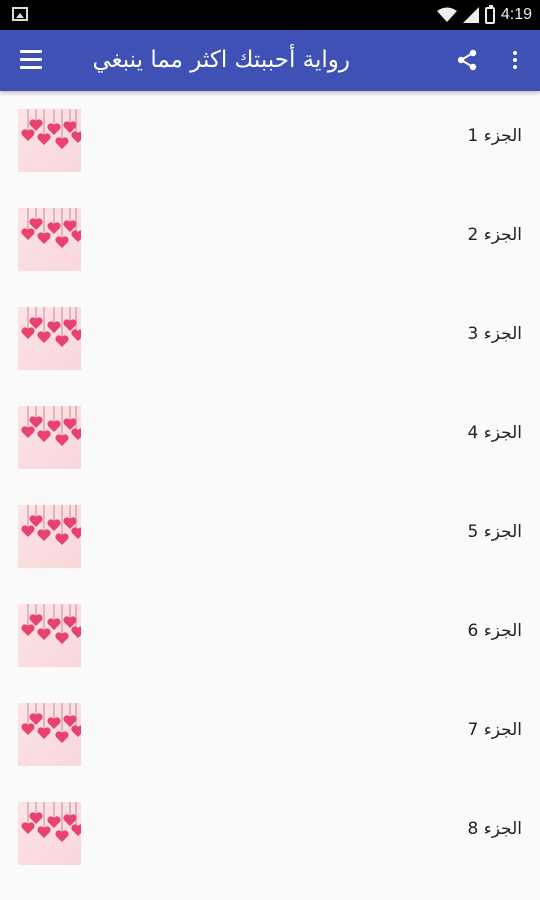 The image size is (540, 900). What do you see at coordinates (270, 437) in the screenshot?
I see `list-item: الجزء 4` at bounding box center [270, 437].